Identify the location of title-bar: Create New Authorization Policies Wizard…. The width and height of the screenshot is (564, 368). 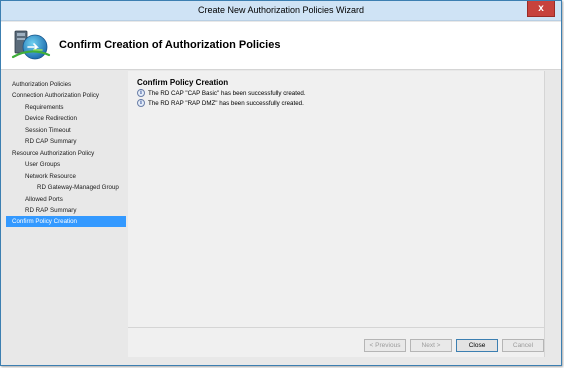
(281, 11).